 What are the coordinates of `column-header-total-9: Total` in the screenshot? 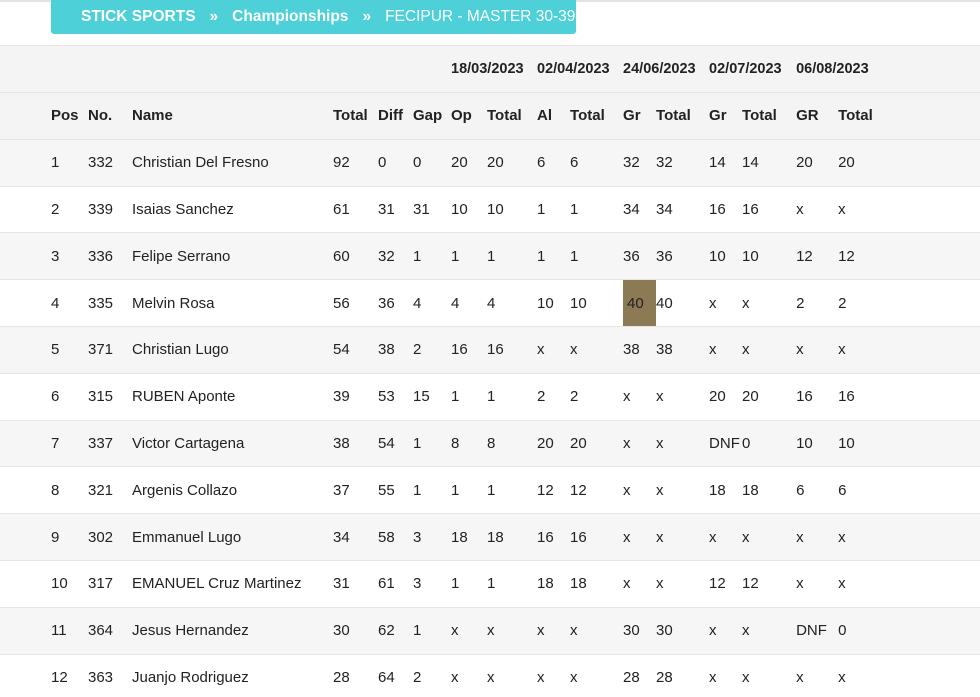 It's located at (596, 116).